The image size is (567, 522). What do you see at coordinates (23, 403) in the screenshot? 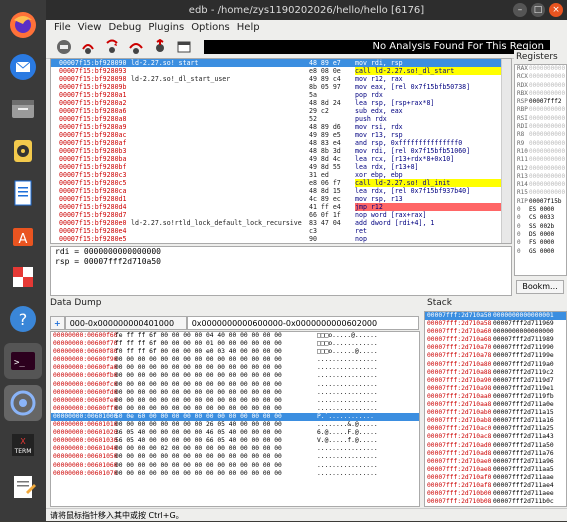
I see `edb-icon` at bounding box center [23, 403].